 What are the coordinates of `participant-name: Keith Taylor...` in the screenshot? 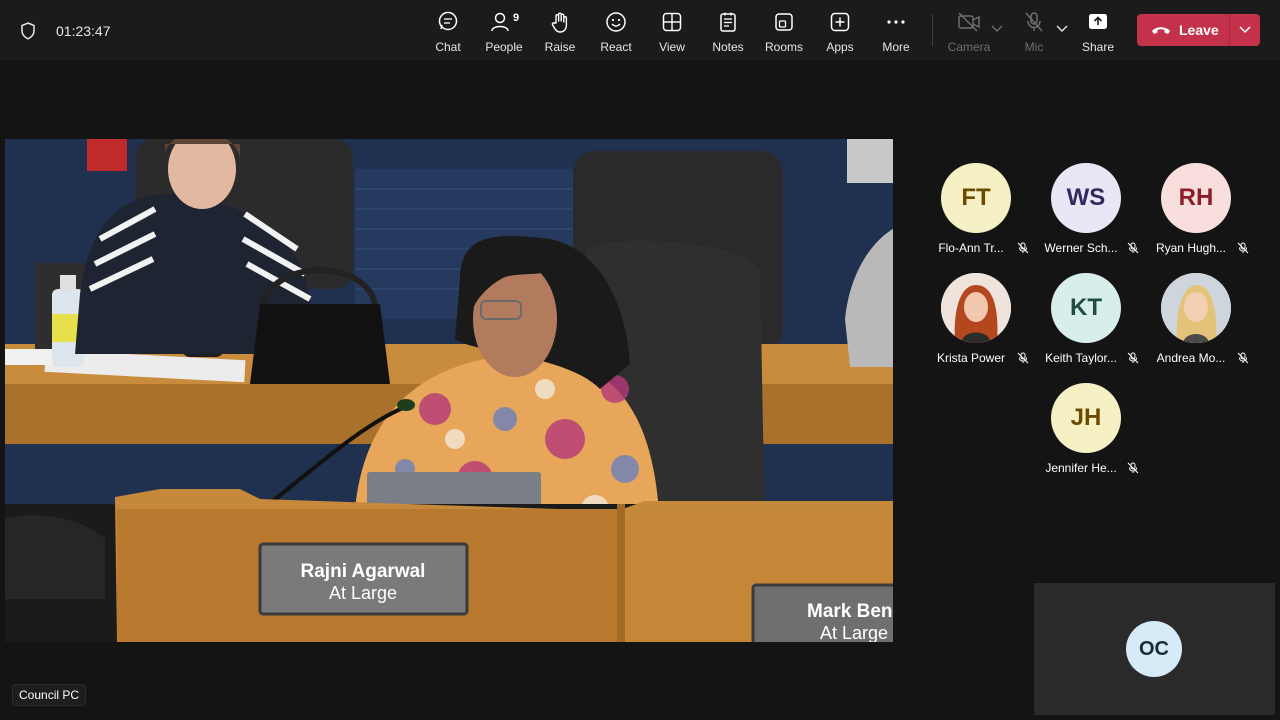 It's located at (1081, 358).